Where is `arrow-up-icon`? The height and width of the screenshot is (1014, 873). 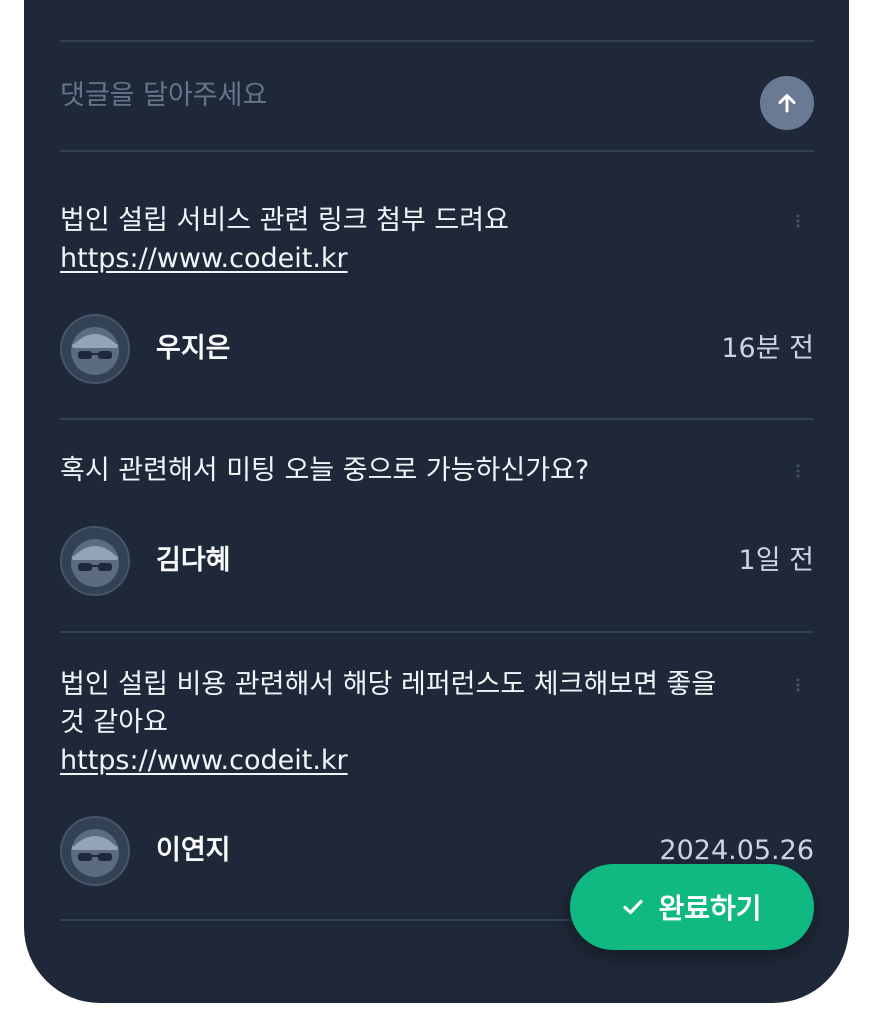 arrow-up-icon is located at coordinates (787, 103).